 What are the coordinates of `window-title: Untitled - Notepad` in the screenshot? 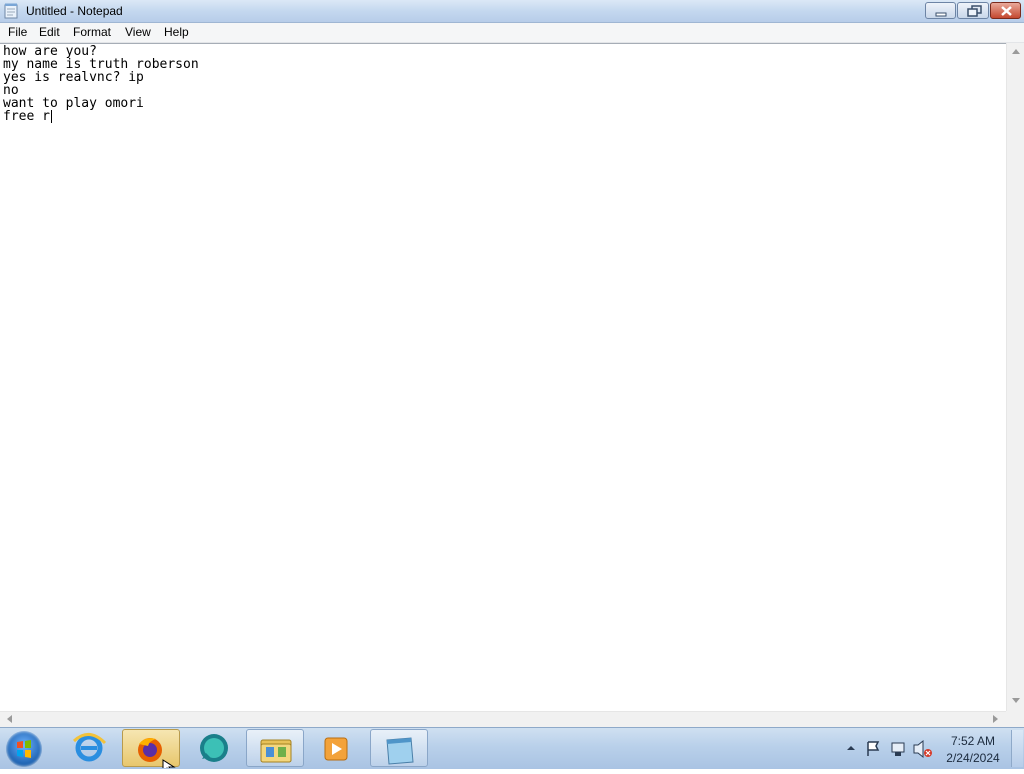 It's located at (74, 11).